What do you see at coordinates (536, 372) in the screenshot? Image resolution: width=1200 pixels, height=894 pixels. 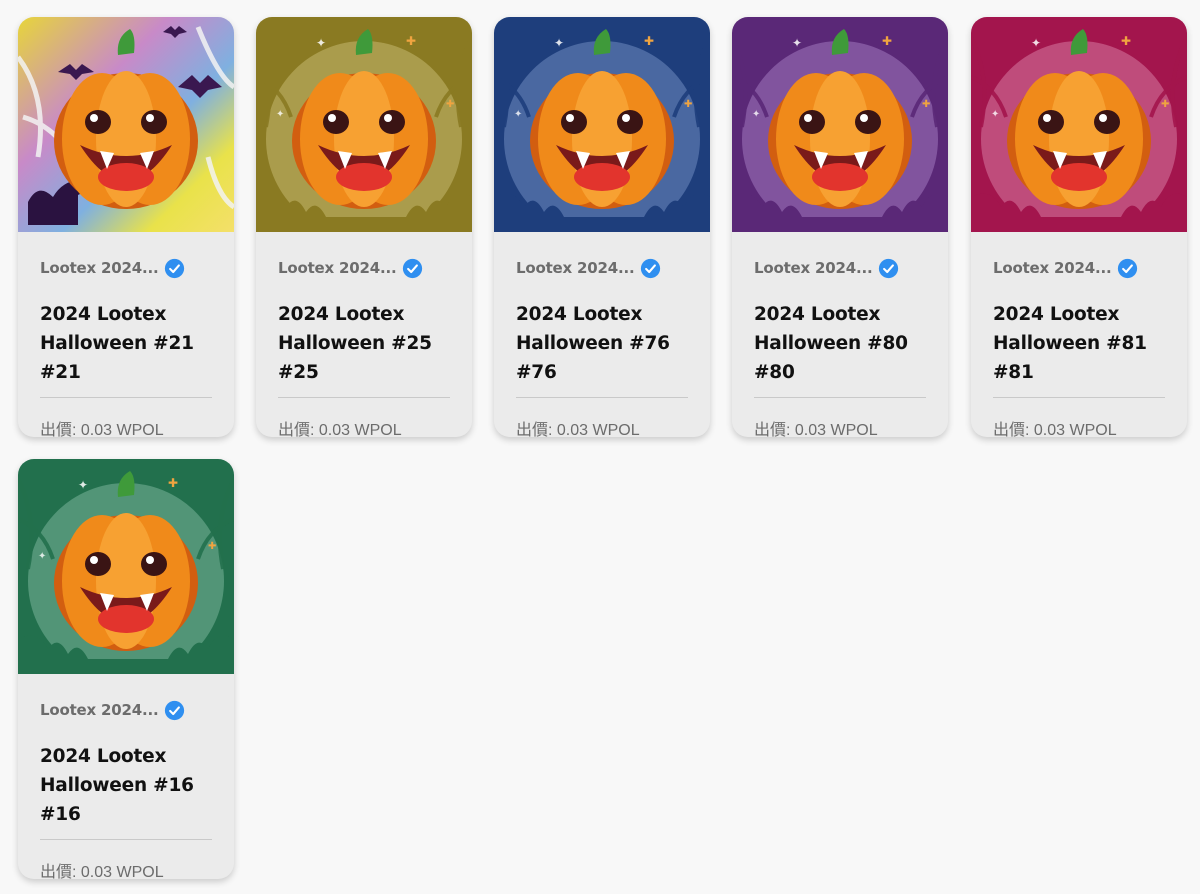 I see `nft-title-line: #76` at bounding box center [536, 372].